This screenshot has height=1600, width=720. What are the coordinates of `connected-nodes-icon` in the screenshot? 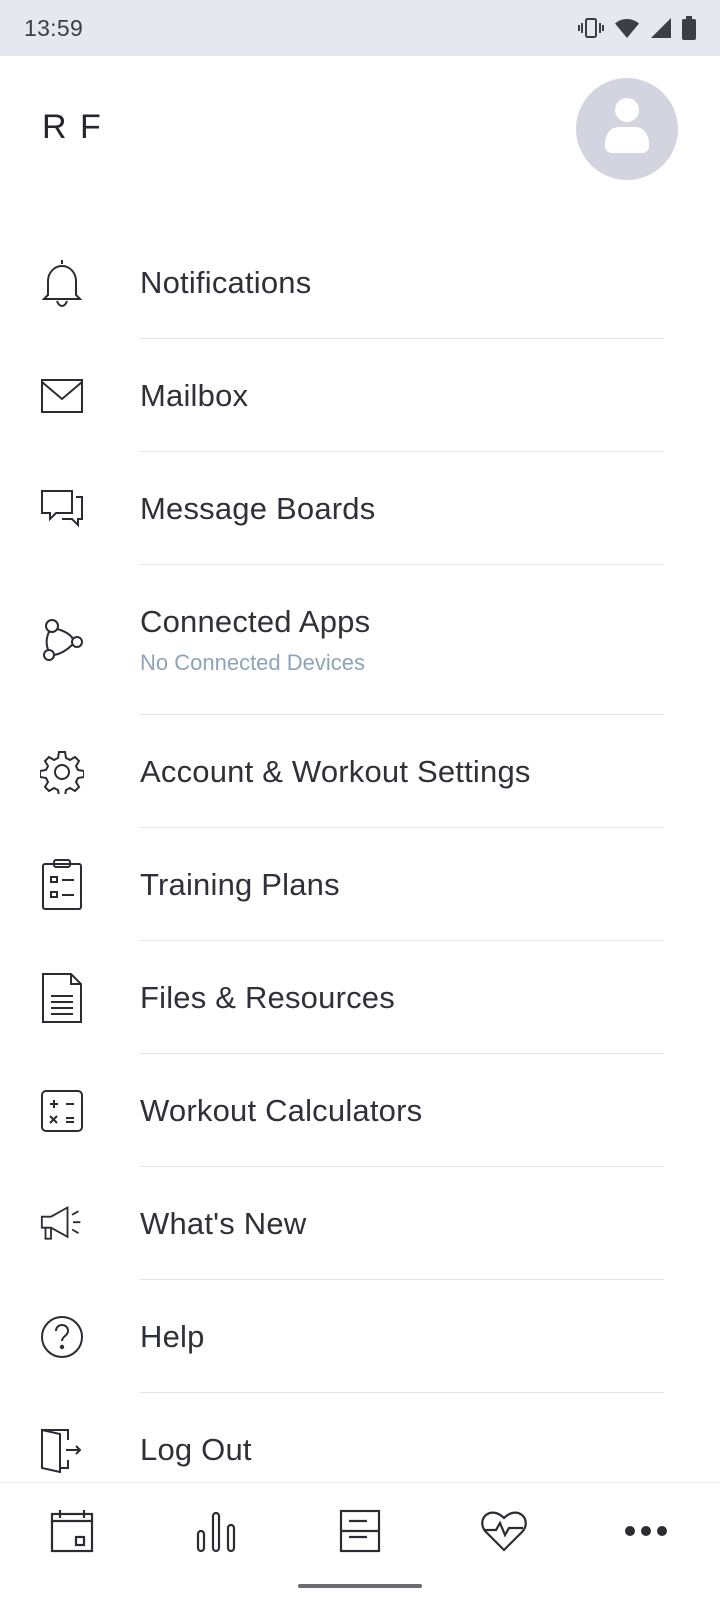 It's located at (62, 640).